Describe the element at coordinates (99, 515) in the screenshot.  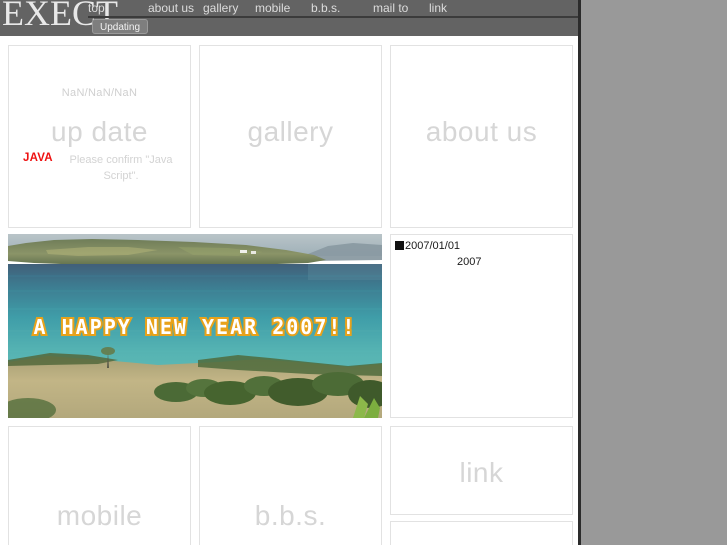
I see `mobile-card-title: mobile` at that location.